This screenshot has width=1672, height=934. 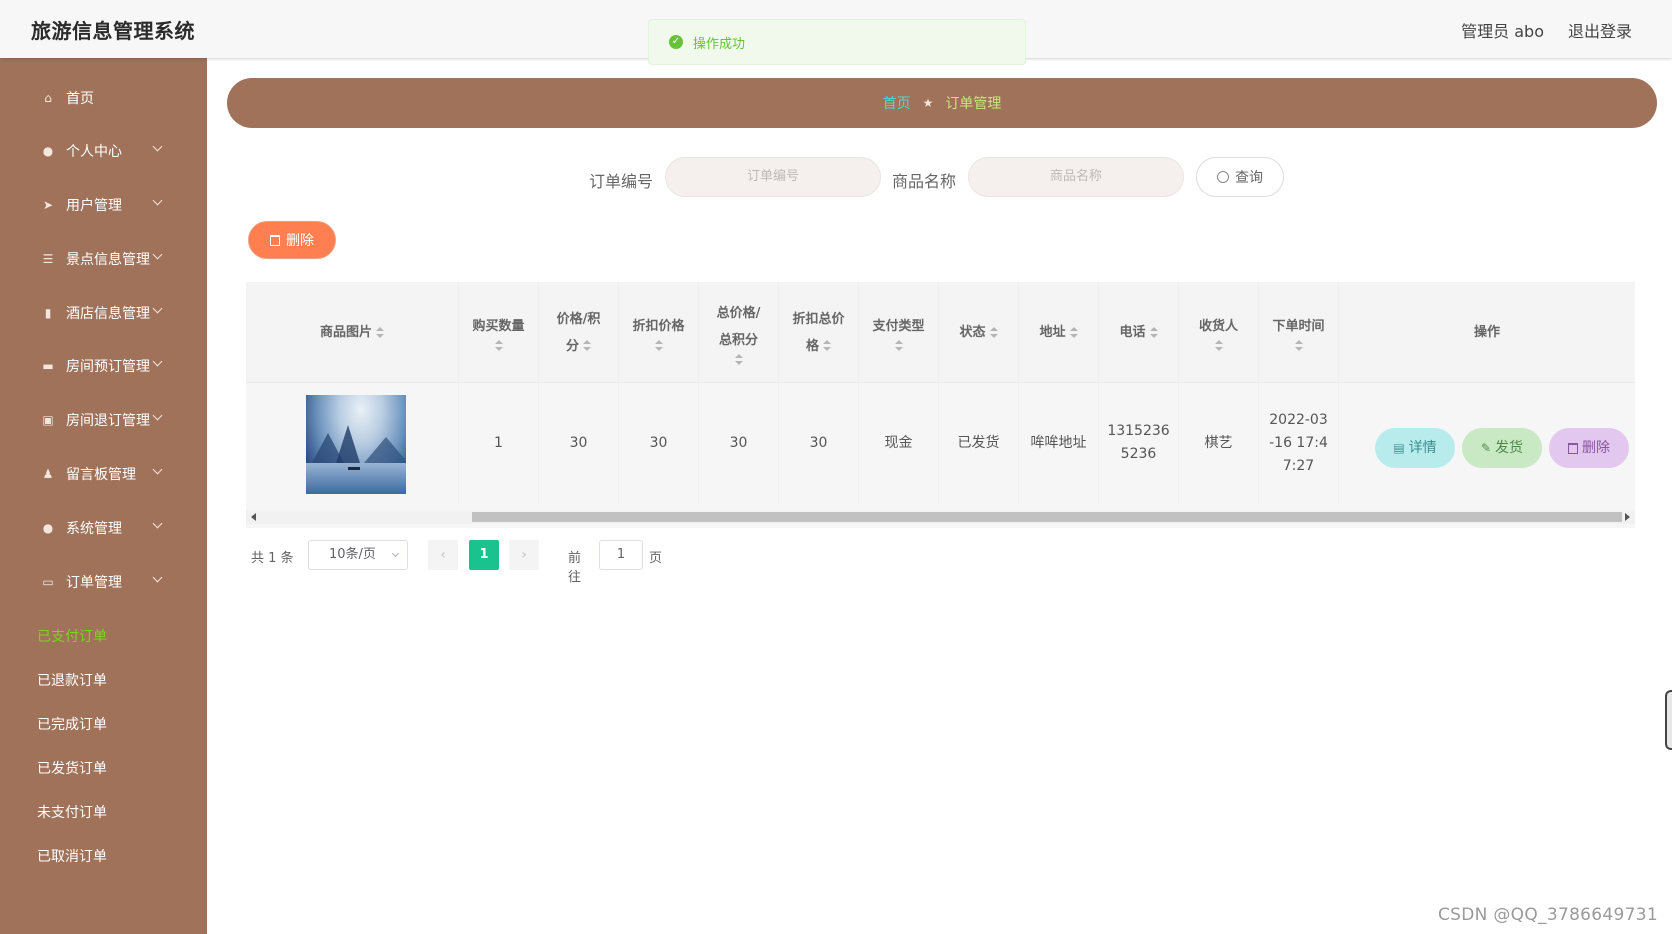 I want to click on sidebar-item-profile: ● 个人中心, so click(x=103, y=151).